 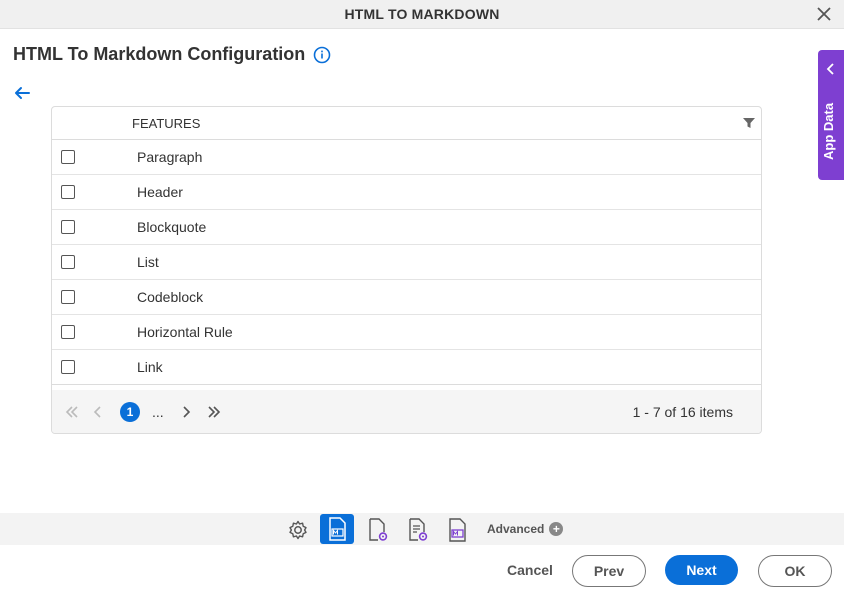 I want to click on app-data-panel-tab: App Data, so click(x=831, y=115).